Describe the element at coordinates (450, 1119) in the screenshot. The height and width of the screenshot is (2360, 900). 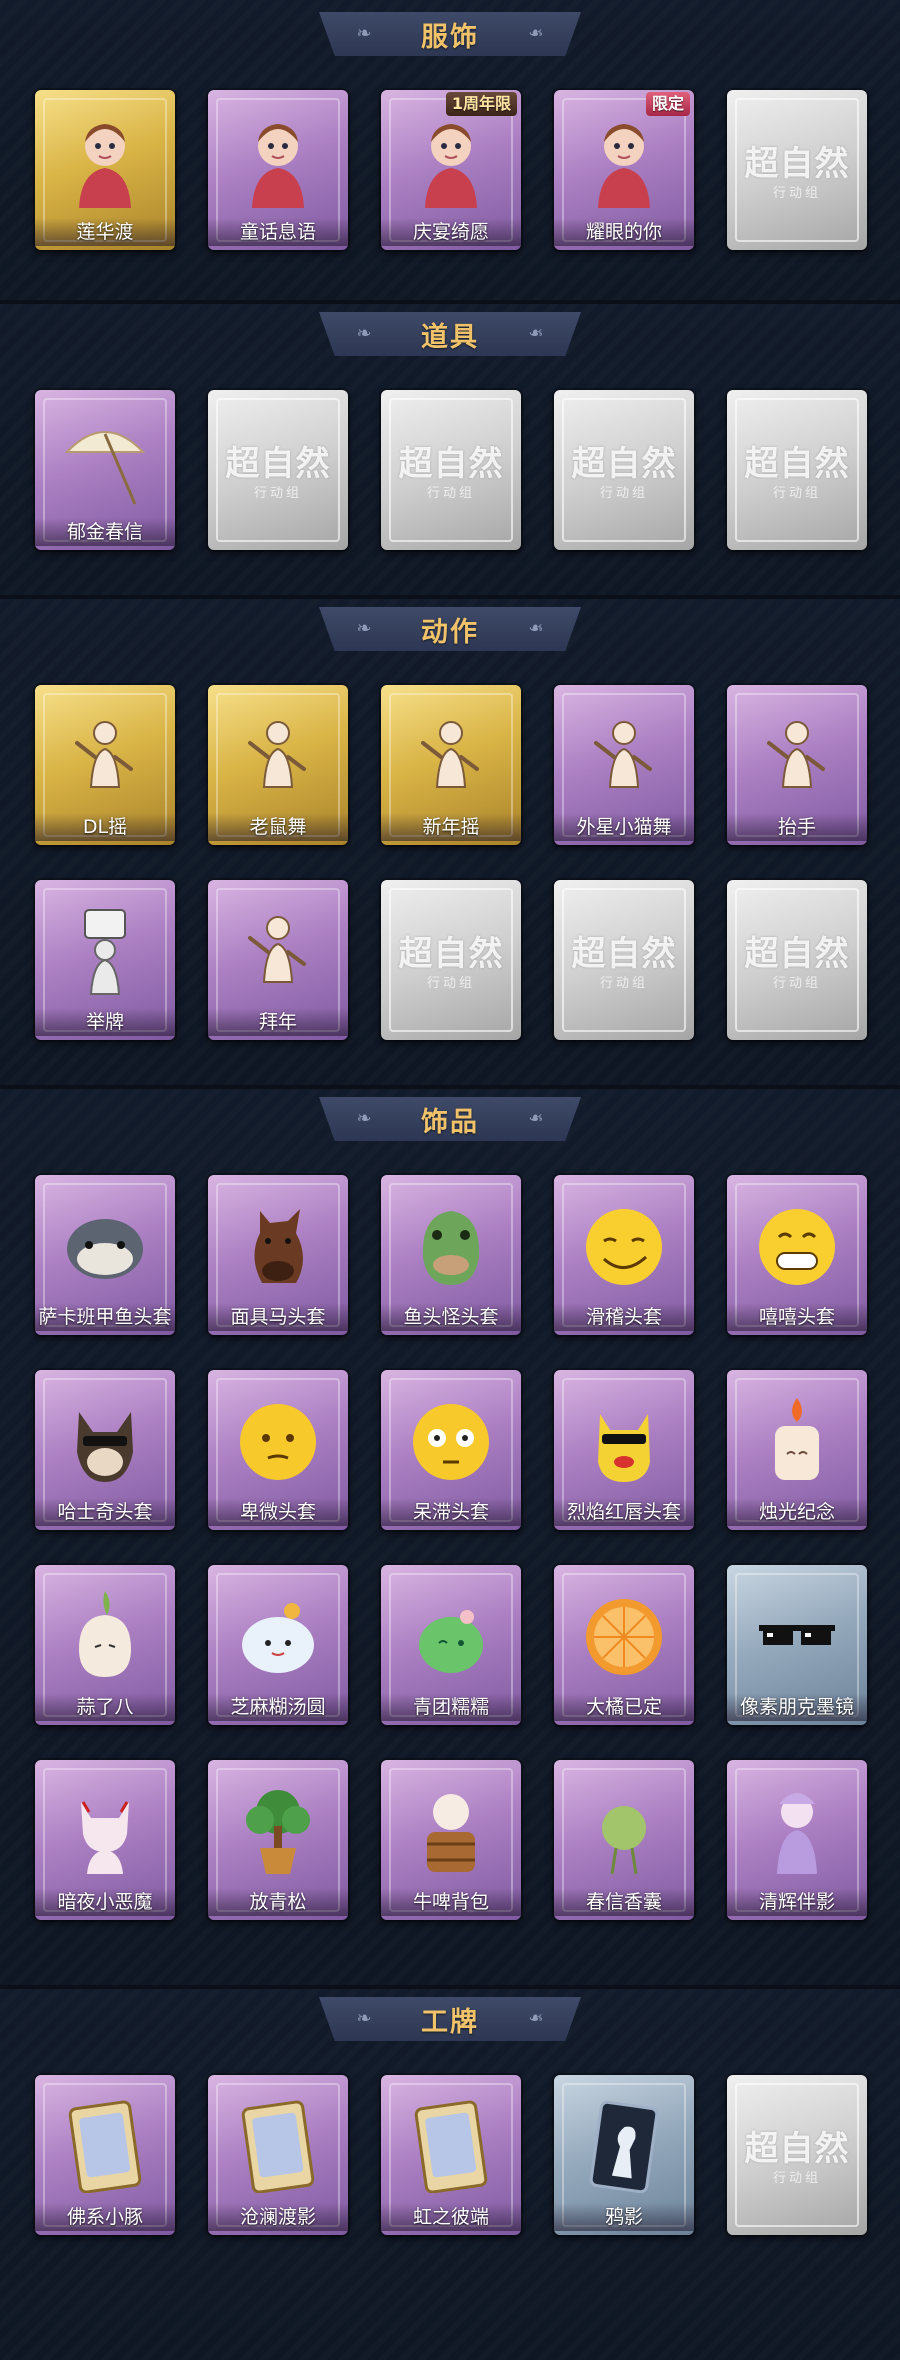
I see `section-header-banner: ❧ 饰品 ❧` at that location.